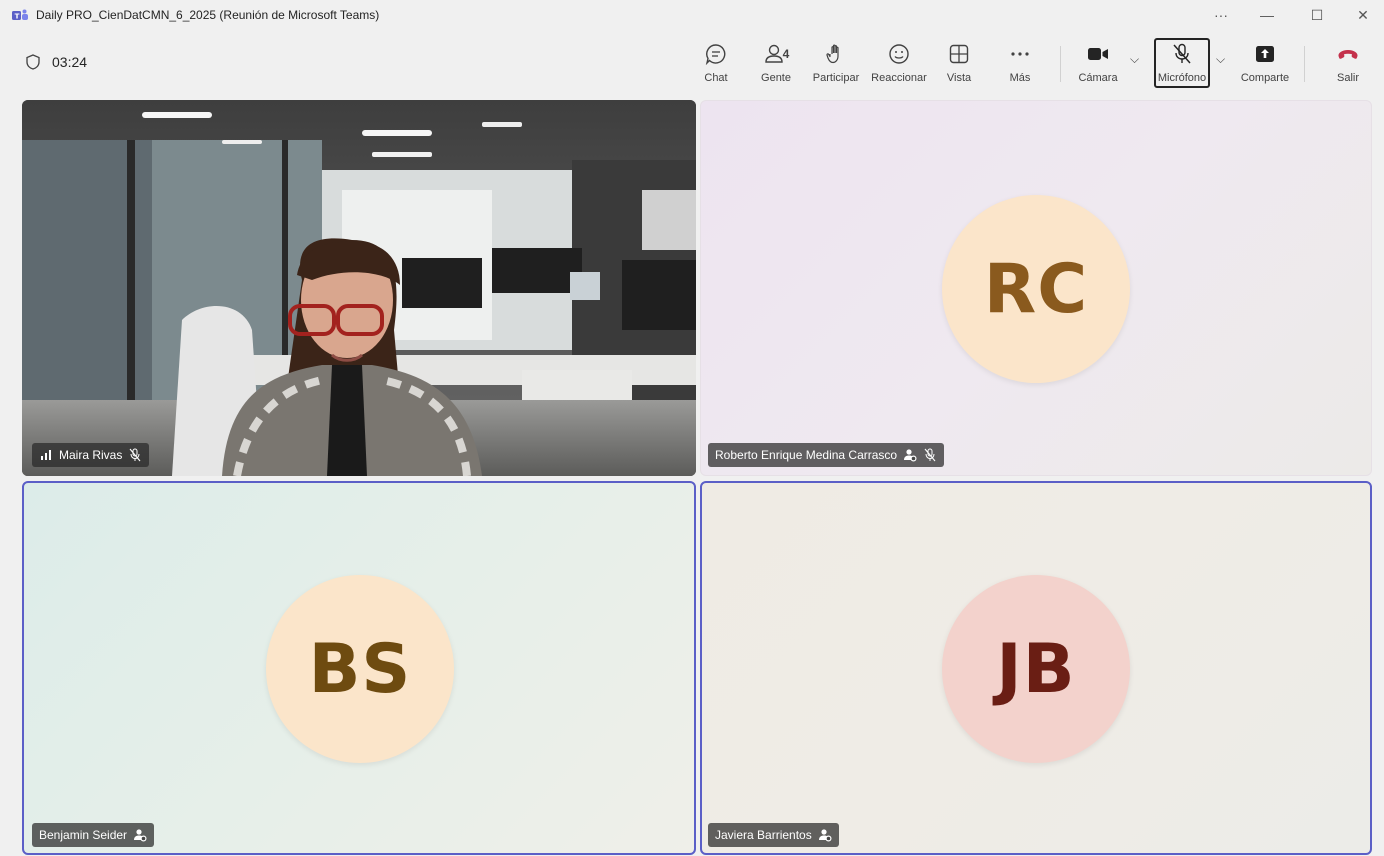  What do you see at coordinates (1348, 64) in the screenshot?
I see `leave-button: Salir` at bounding box center [1348, 64].